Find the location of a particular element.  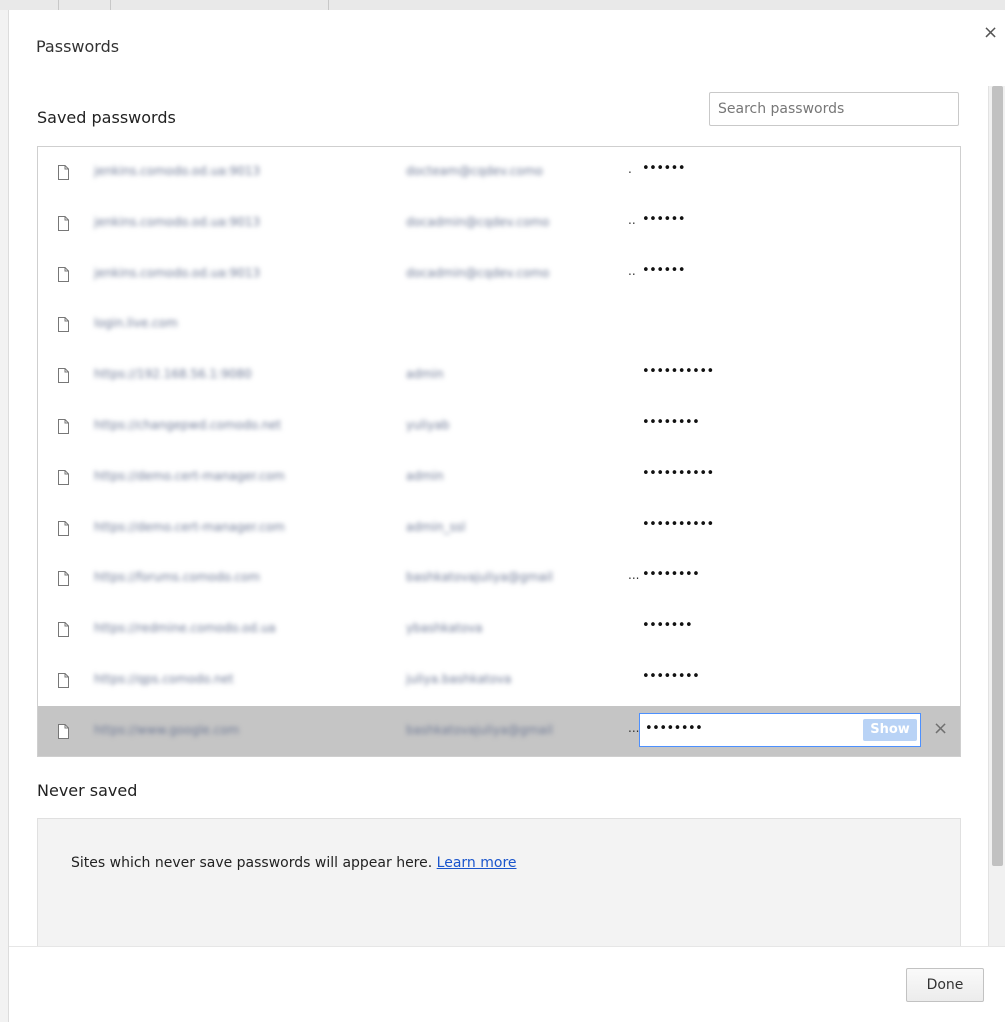

never-saved-heading: Never saved is located at coordinates (87, 790).